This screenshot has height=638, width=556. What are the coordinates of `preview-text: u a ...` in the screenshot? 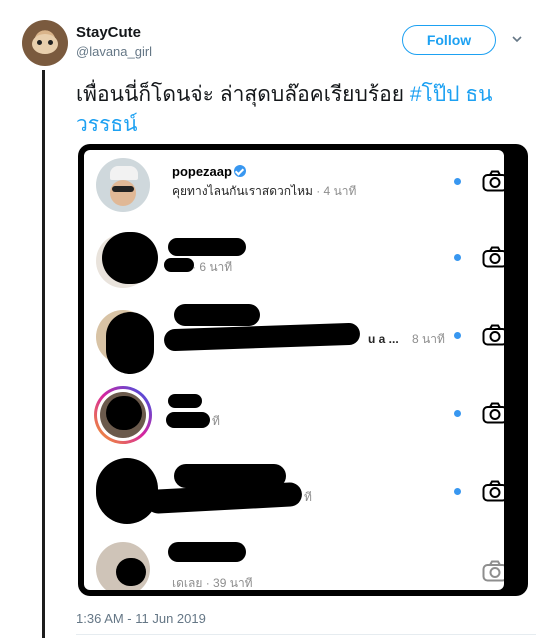 It's located at (383, 339).